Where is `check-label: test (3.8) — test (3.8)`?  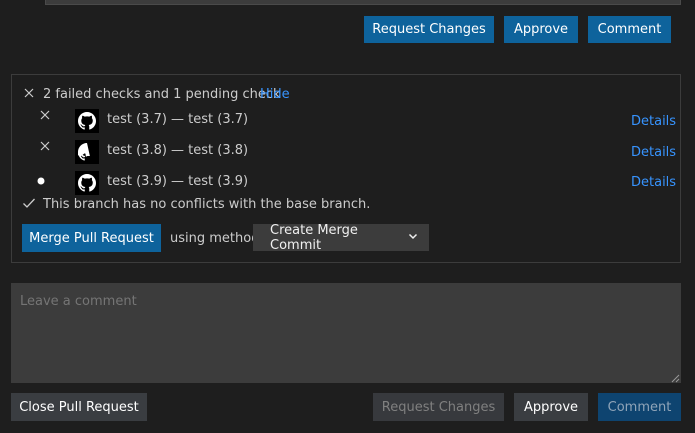 check-label: test (3.8) — test (3.8) is located at coordinates (178, 150).